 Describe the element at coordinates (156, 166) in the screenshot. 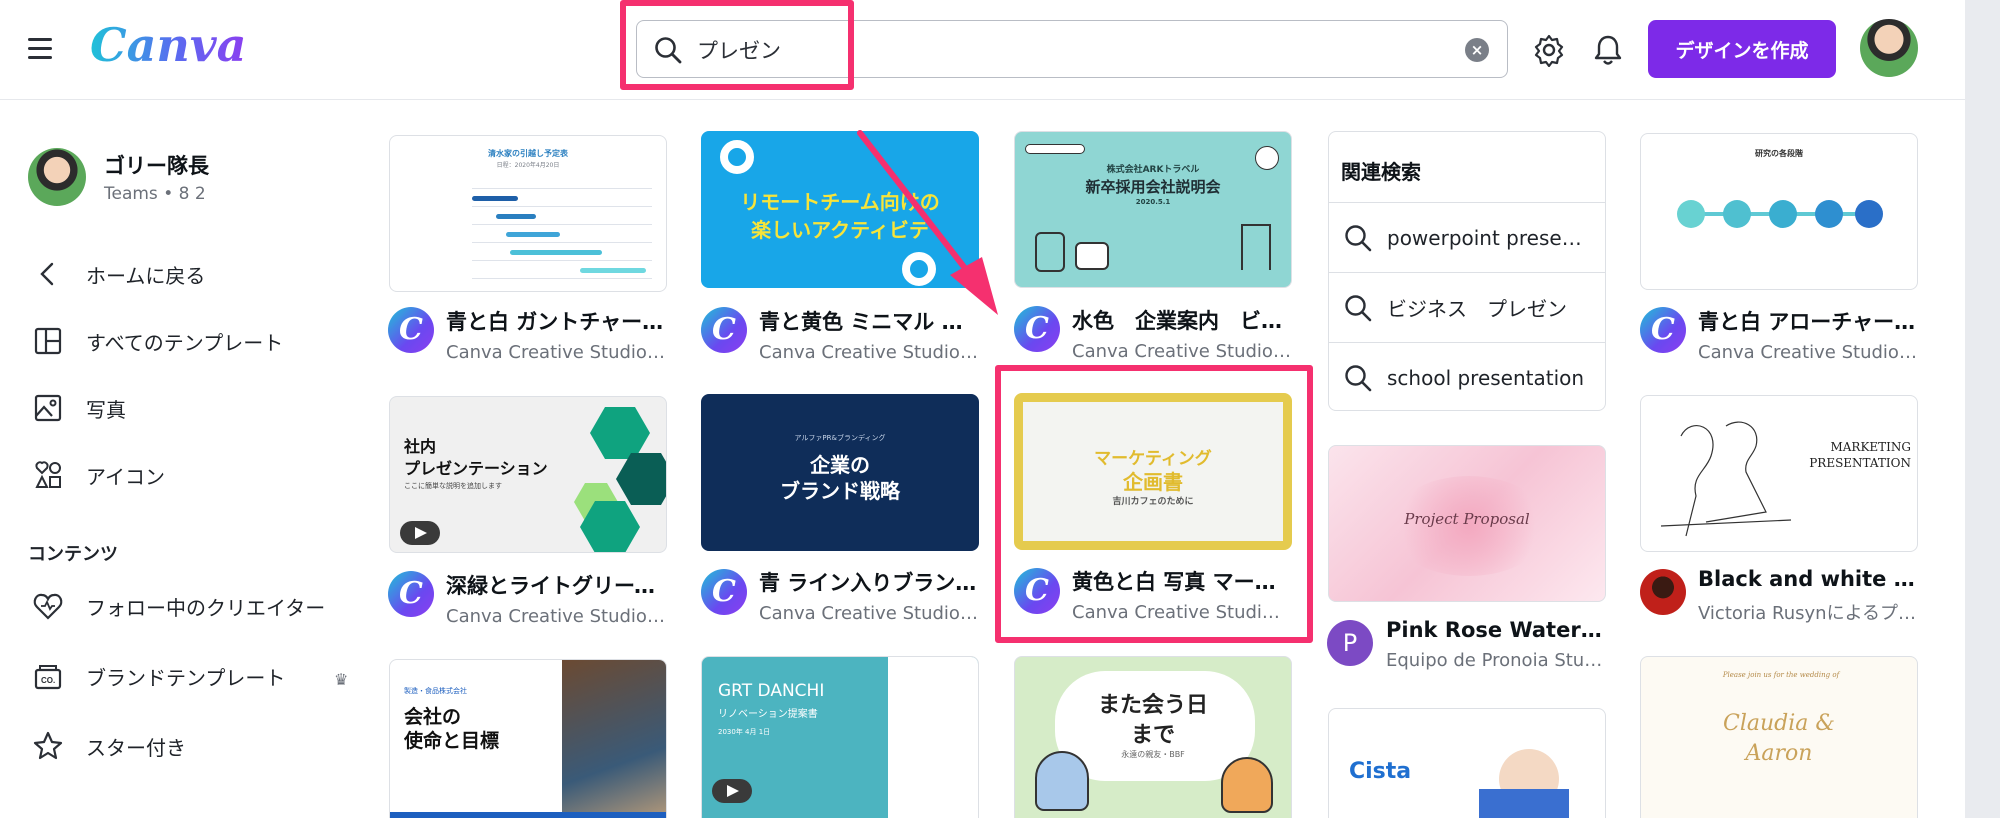

I see `user-name: ゴリー隊長` at that location.